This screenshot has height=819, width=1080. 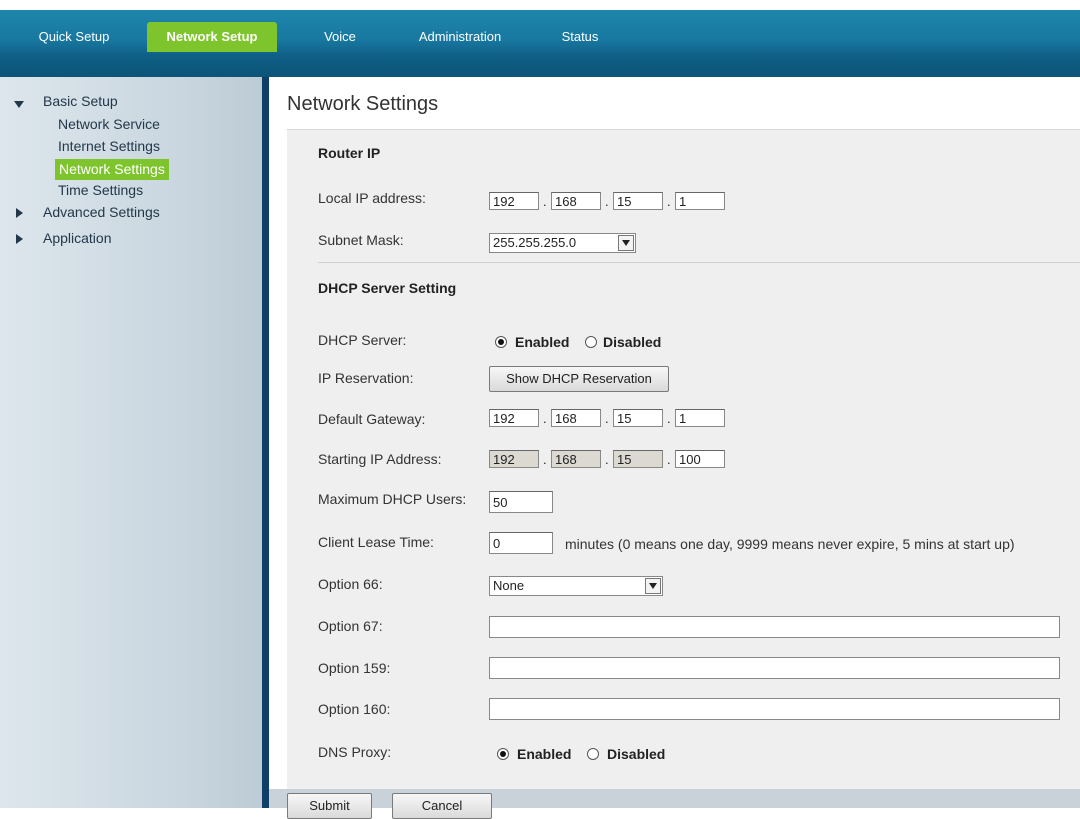 I want to click on submit-button: Submit, so click(x=329, y=806).